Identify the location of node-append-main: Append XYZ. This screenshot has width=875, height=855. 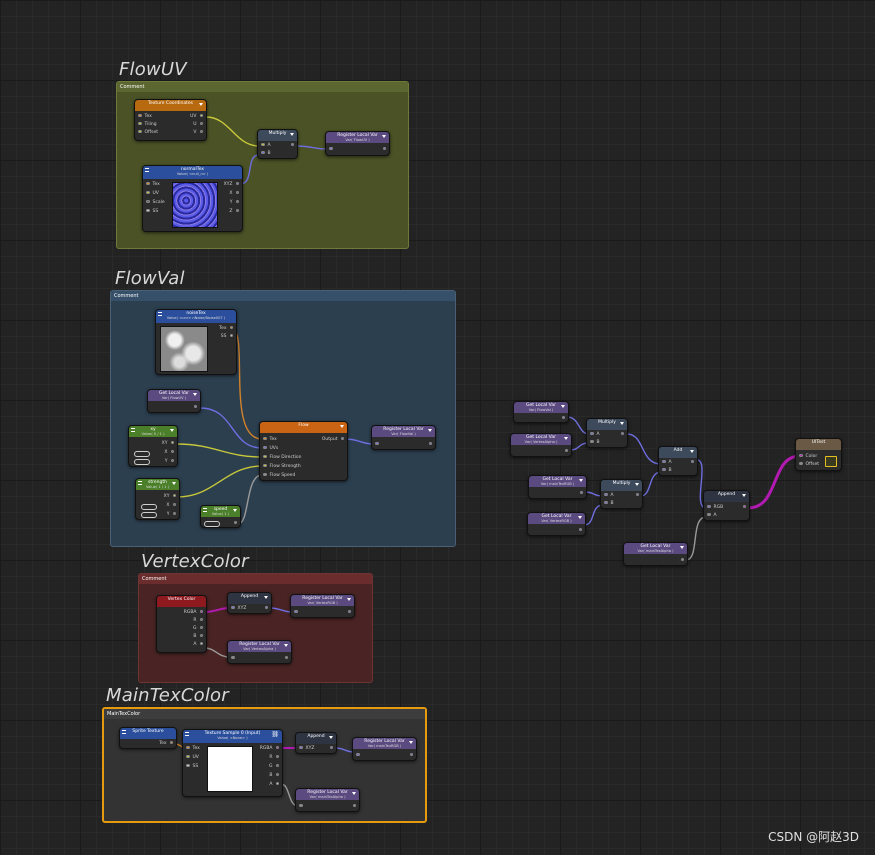
(316, 743).